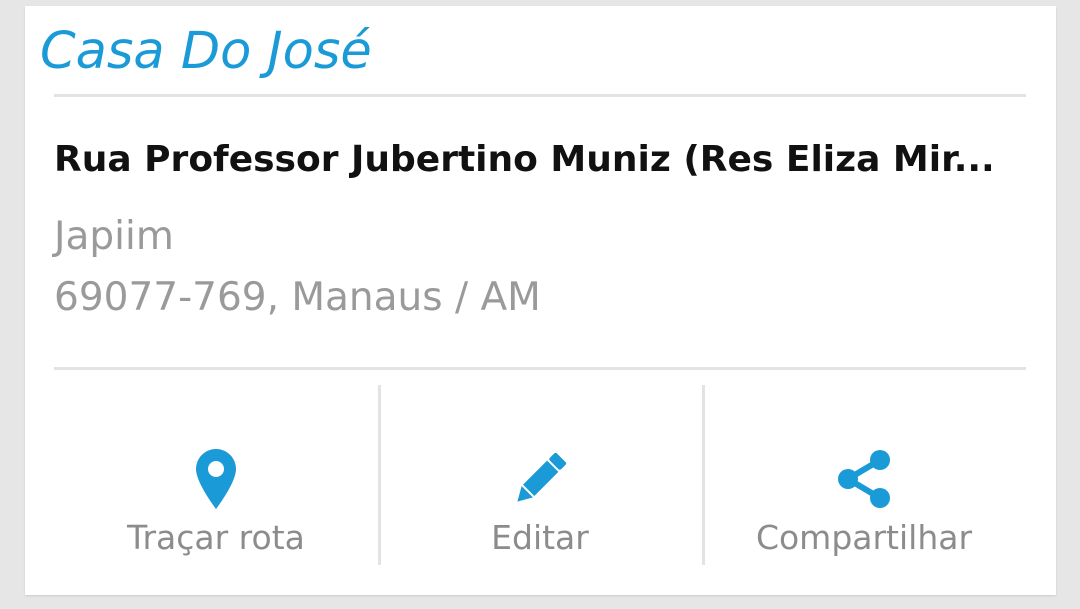 This screenshot has height=609, width=1080. I want to click on actions-divider, so click(540, 368).